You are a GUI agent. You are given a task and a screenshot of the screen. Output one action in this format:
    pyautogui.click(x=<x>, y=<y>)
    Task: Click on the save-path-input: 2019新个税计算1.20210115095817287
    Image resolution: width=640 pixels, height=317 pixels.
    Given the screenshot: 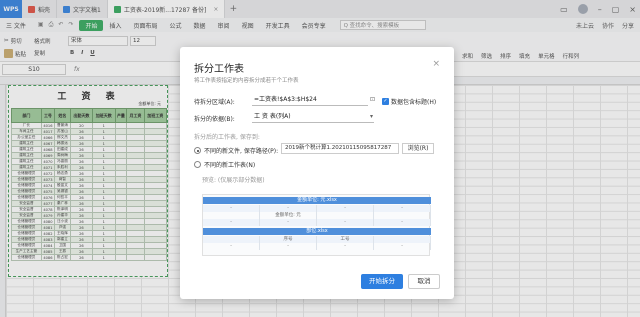 What is the action you would take?
    pyautogui.click(x=340, y=148)
    